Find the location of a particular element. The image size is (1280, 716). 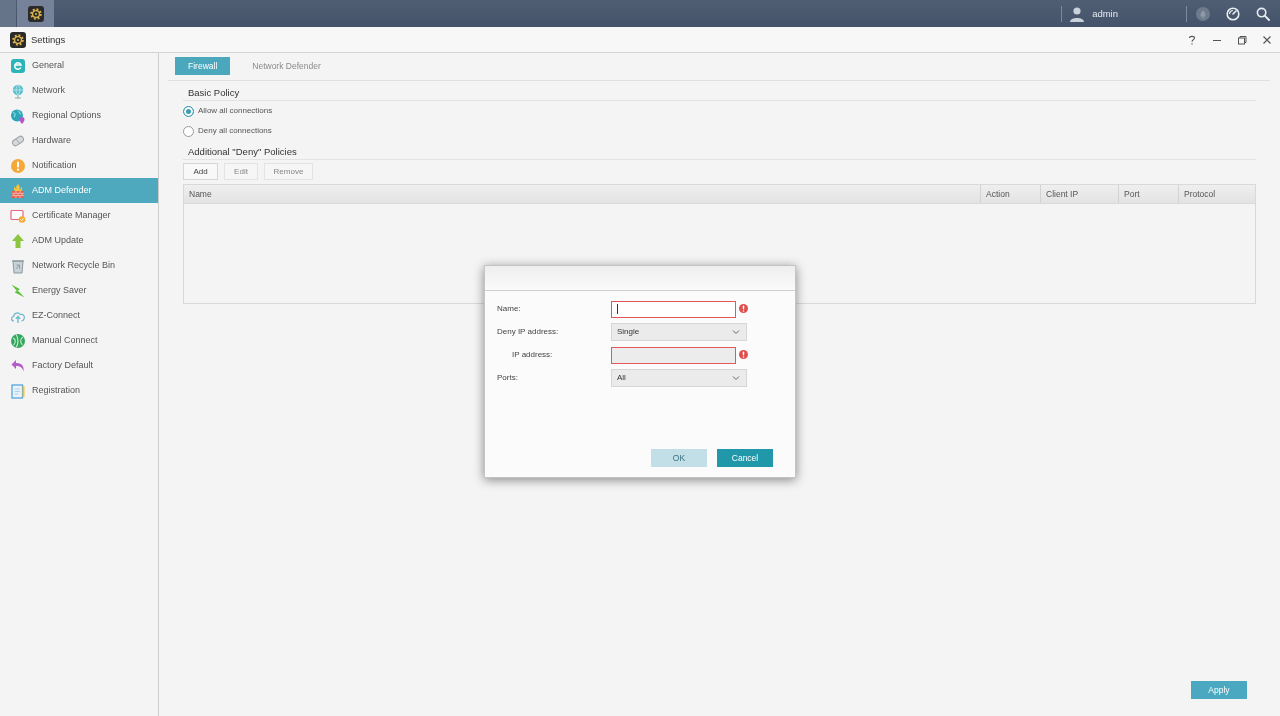

up-arrow-icon is located at coordinates (18, 240).